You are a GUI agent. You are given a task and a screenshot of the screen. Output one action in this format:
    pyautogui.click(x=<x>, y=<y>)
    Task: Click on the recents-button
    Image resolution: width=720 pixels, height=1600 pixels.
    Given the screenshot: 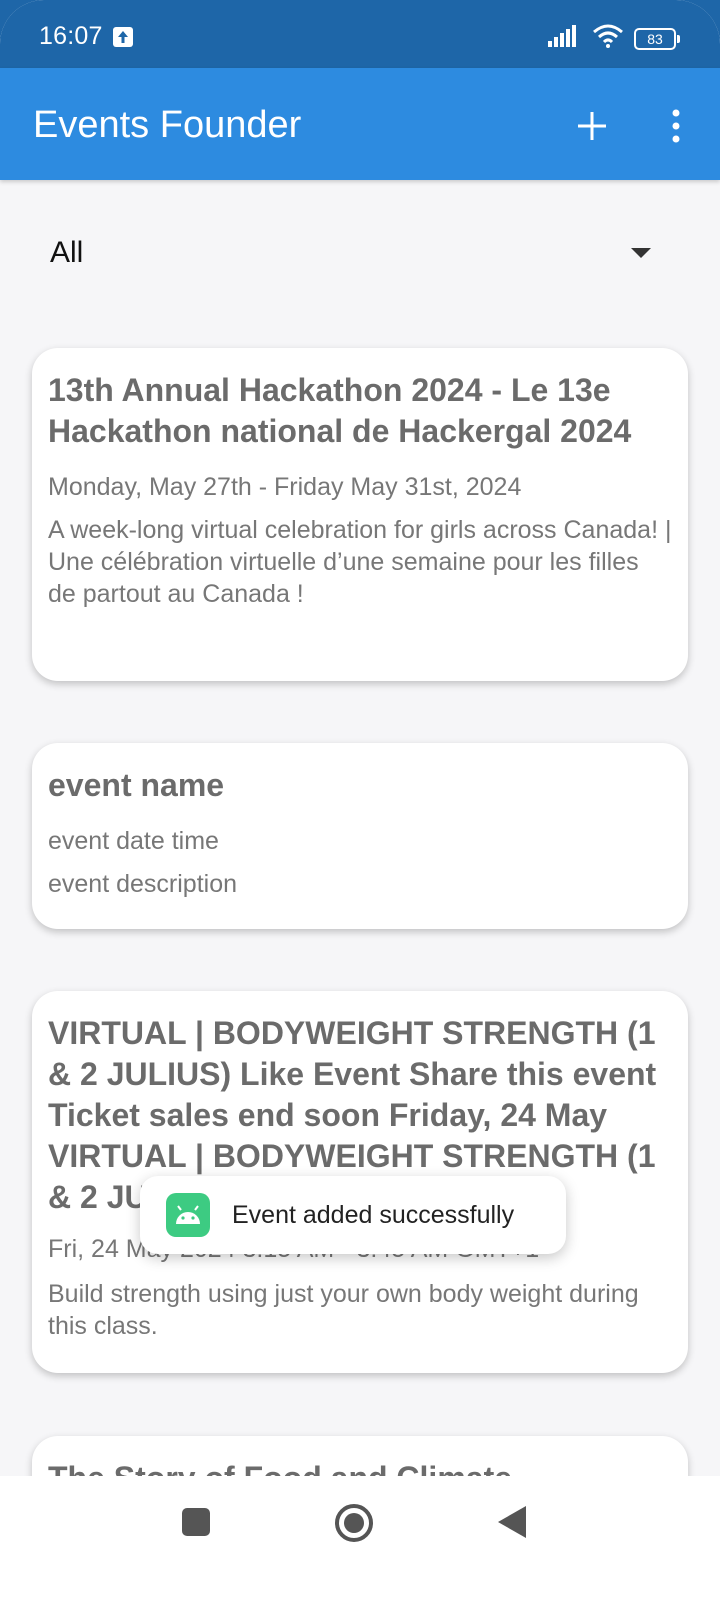 What is the action you would take?
    pyautogui.click(x=196, y=1522)
    